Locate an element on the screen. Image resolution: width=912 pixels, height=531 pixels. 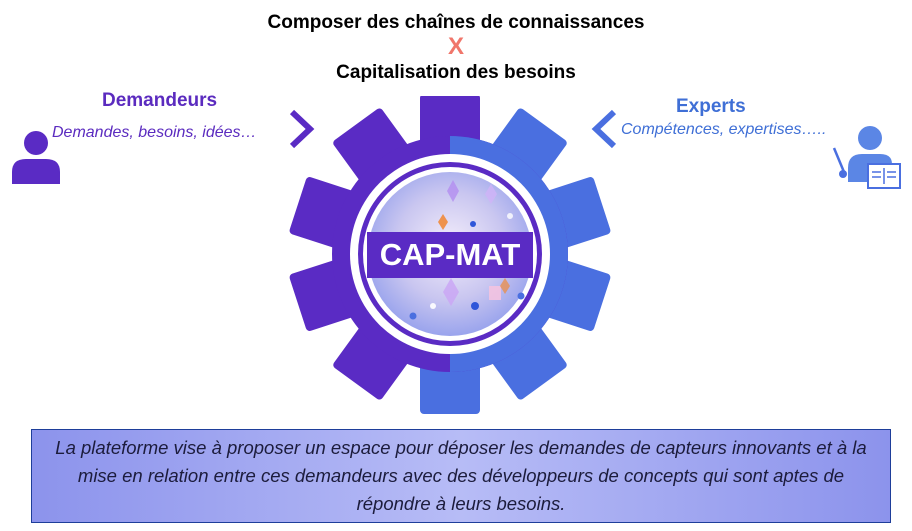
experts-subtitle: Compétences, expertises….. is located at coordinates (724, 129).